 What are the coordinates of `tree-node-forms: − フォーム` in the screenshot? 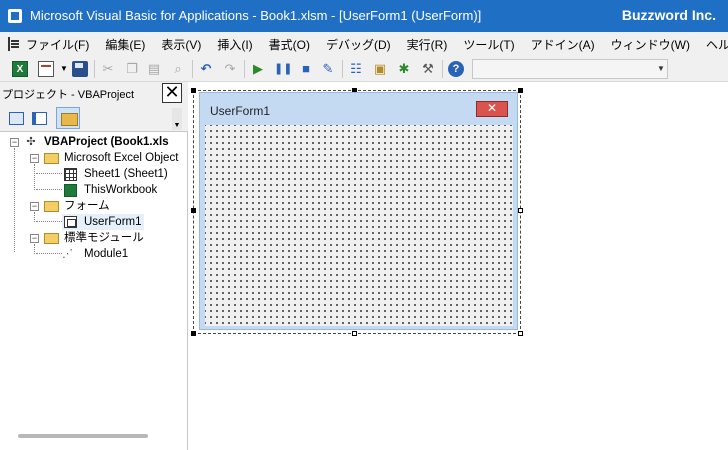 It's located at (94, 206).